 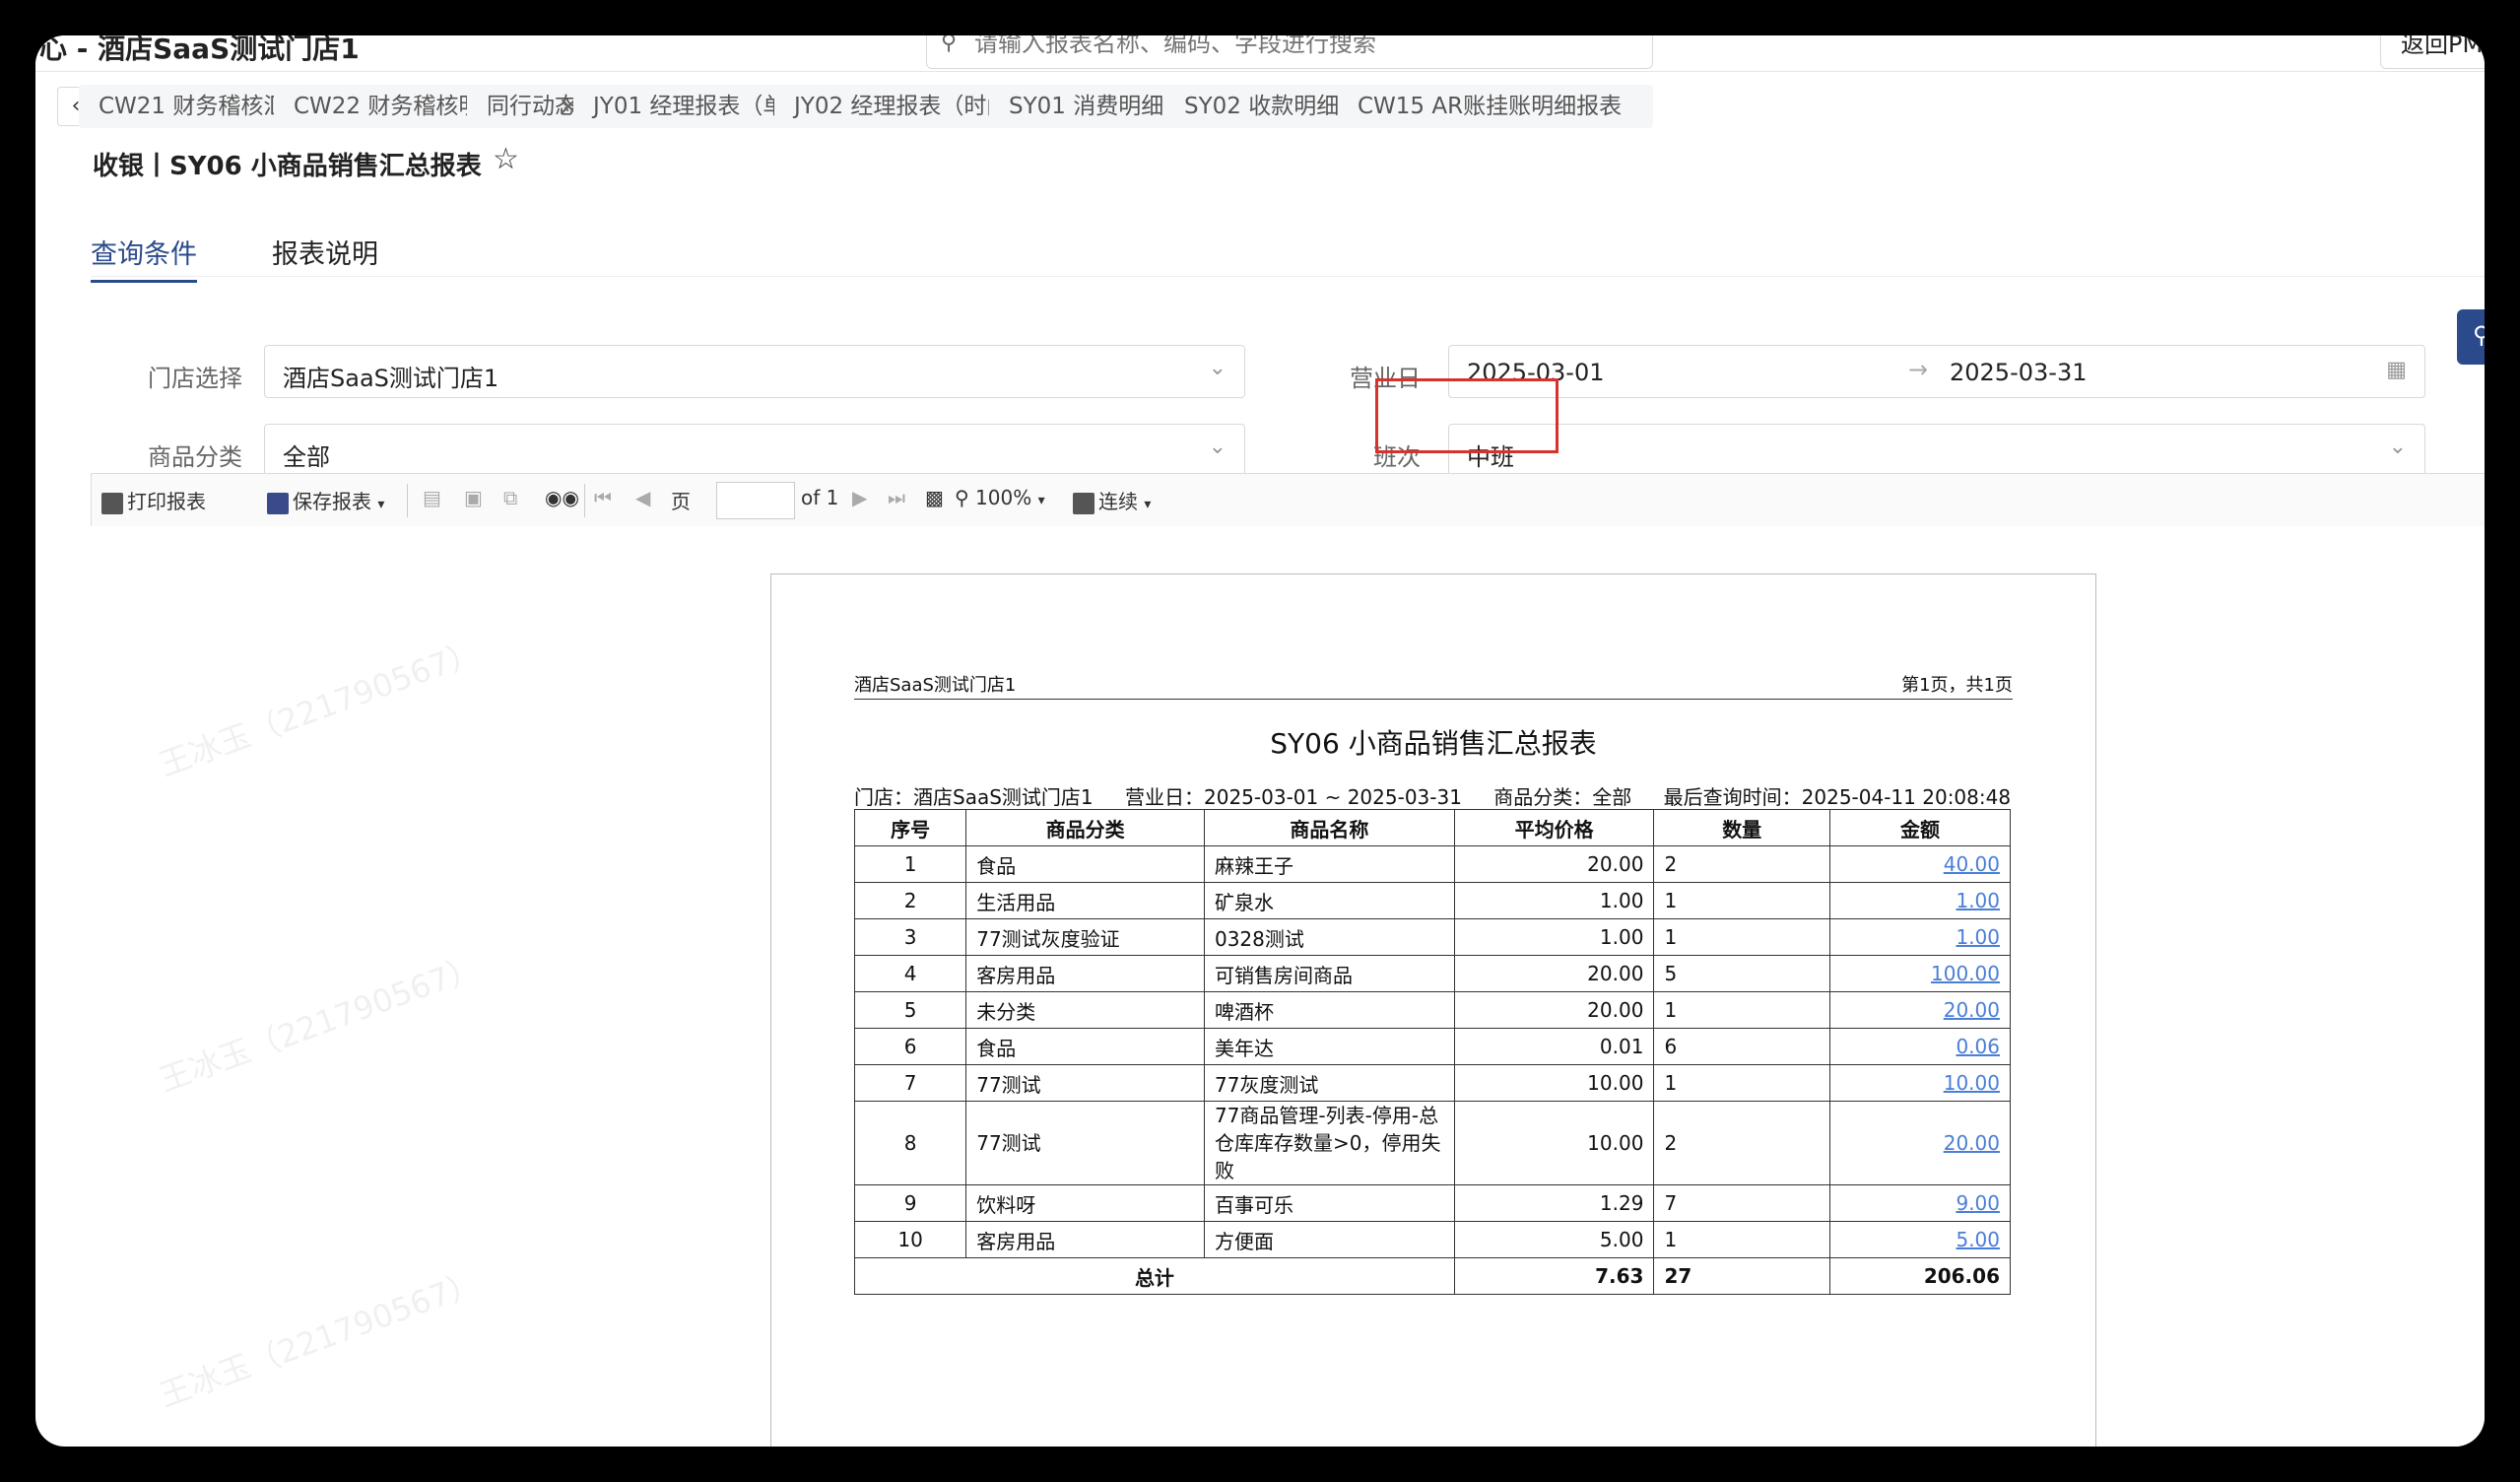 I want to click on app-title: 心 - 酒店SaaS测试门店1, so click(x=199, y=50).